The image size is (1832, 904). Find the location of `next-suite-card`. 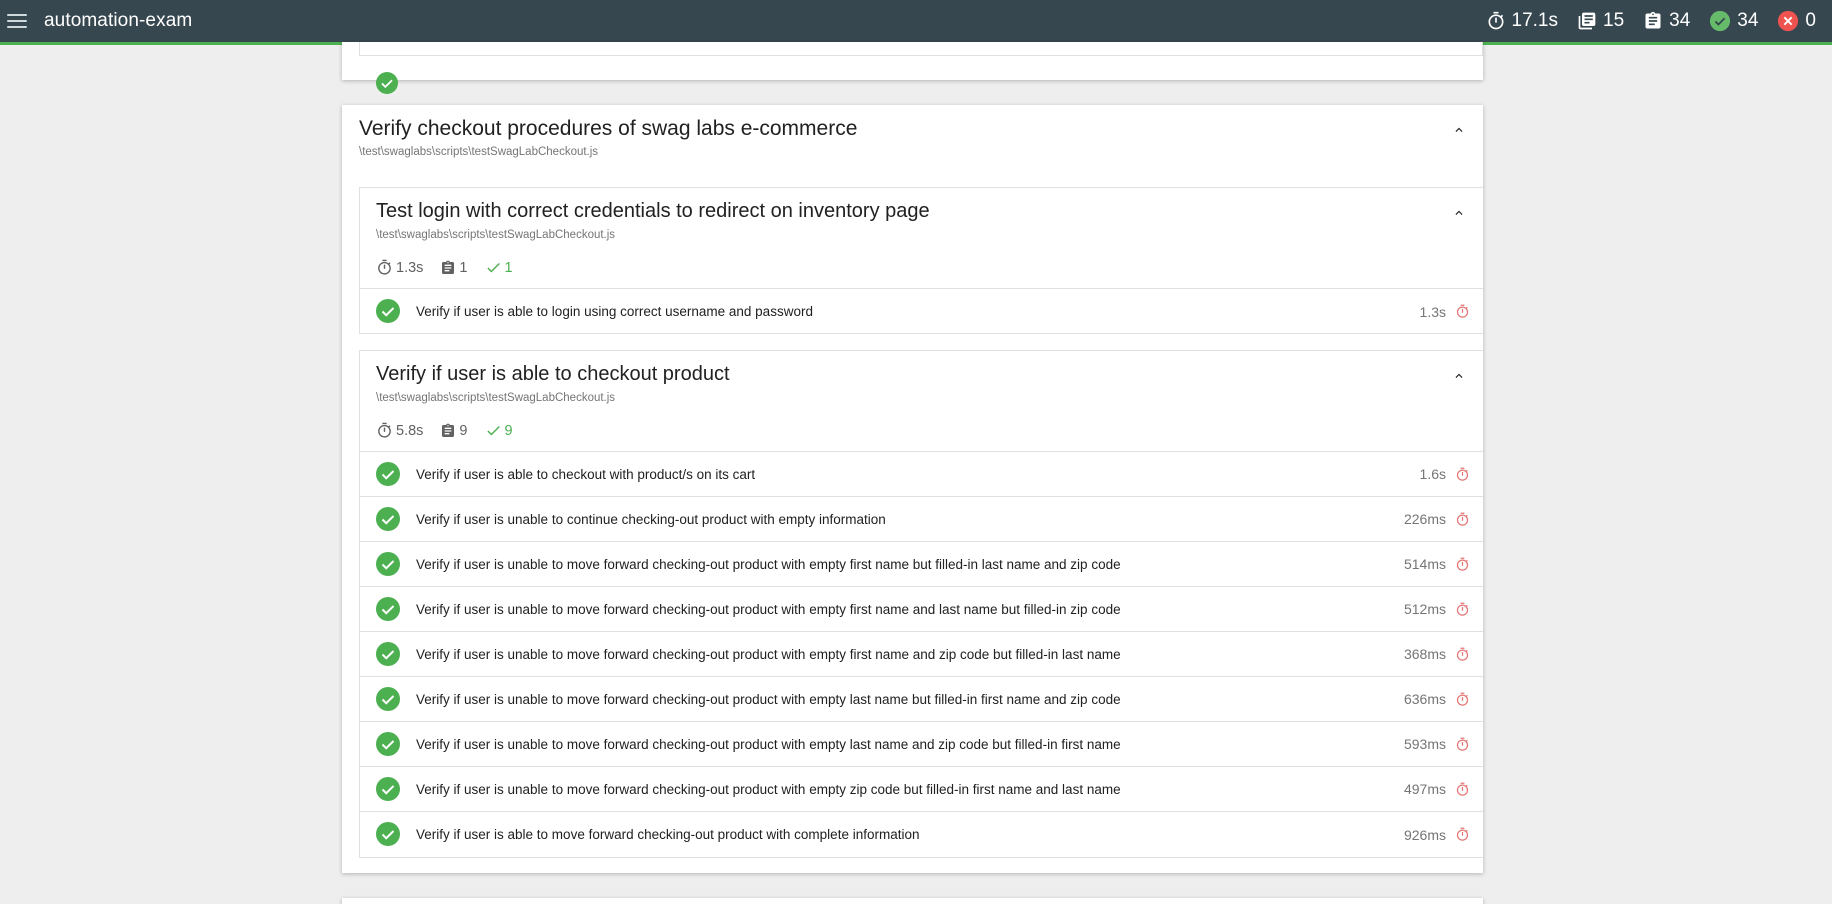

next-suite-card is located at coordinates (912, 901).